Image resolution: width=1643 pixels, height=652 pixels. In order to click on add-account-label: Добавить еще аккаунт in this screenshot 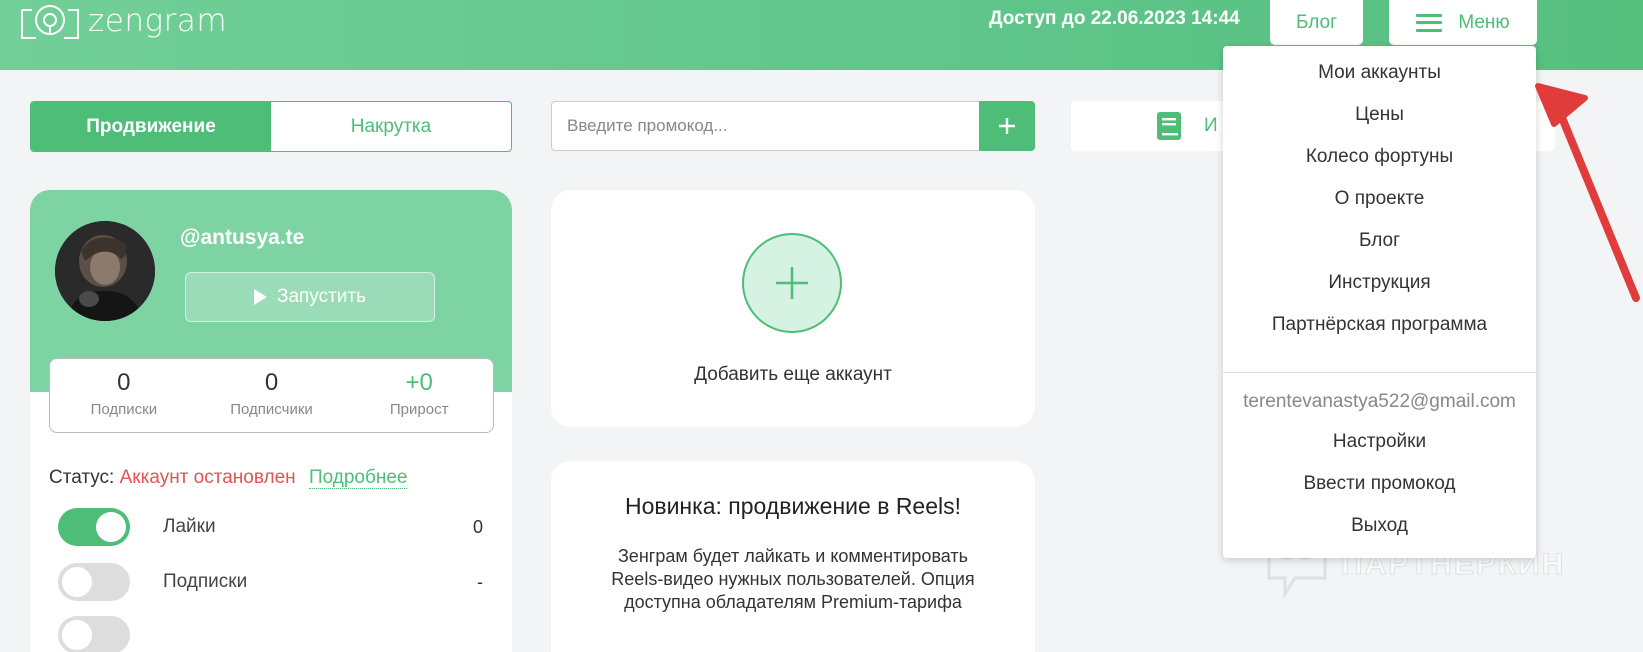, I will do `click(793, 374)`.